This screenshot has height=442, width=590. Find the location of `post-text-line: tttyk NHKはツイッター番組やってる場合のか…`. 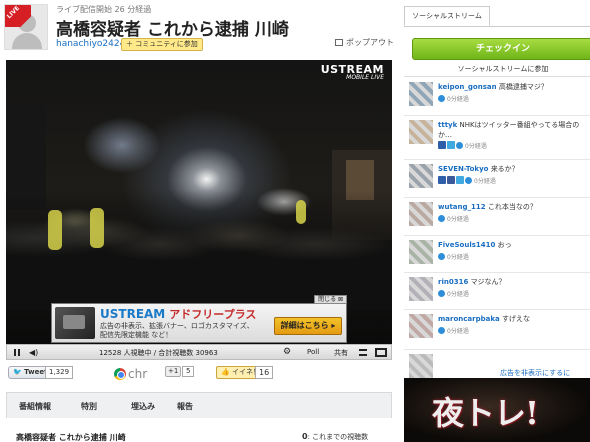

post-text-line: tttyk NHKはツイッター番組やってる場合のか… is located at coordinates (513, 130).